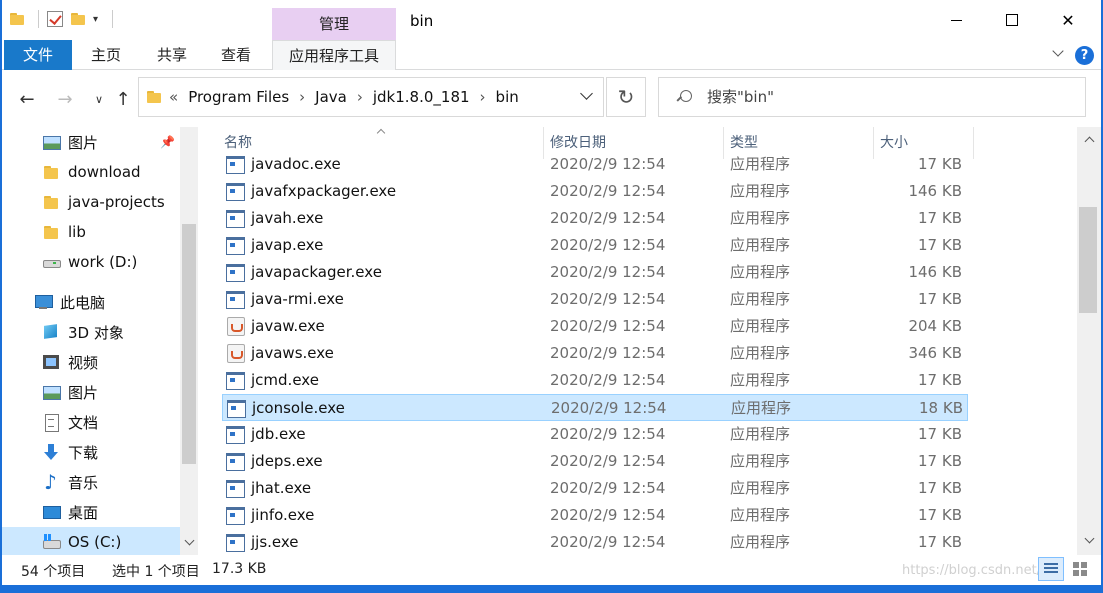  Describe the element at coordinates (106, 55) in the screenshot. I see `tab-home: 主页` at that location.